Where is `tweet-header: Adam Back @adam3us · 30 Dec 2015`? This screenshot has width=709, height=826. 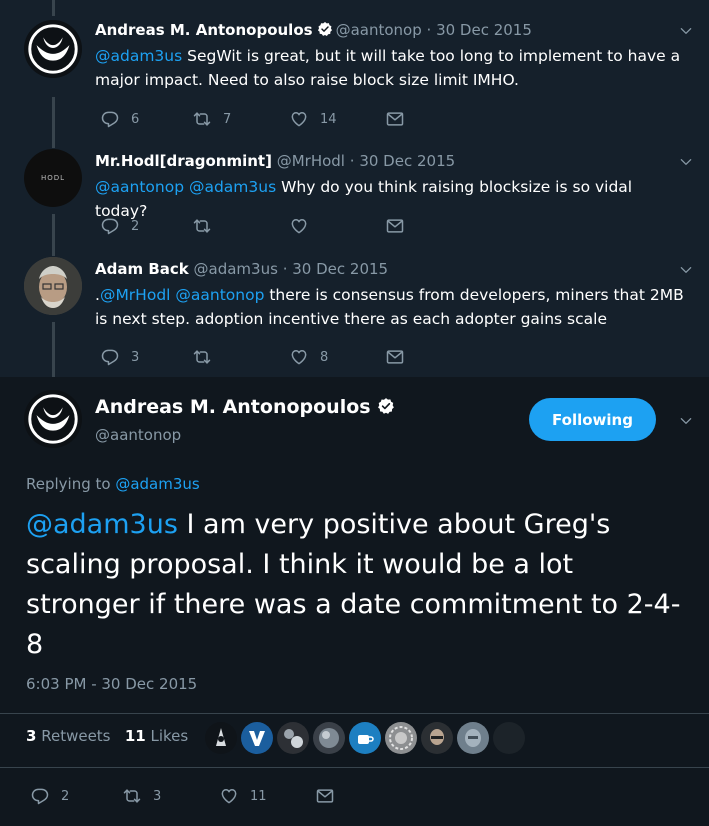 tweet-header: Adam Back @adam3us · 30 Dec 2015 is located at coordinates (241, 269).